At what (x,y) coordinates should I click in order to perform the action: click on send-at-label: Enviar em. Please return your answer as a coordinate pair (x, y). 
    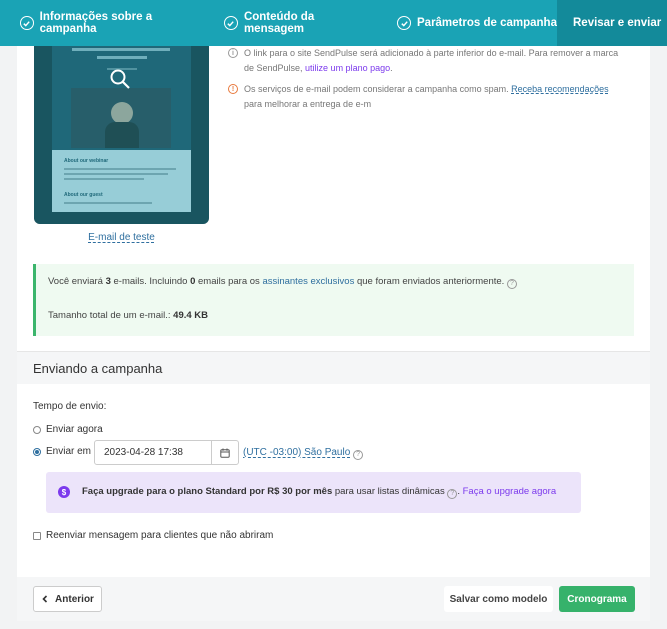
    Looking at the image, I should click on (68, 451).